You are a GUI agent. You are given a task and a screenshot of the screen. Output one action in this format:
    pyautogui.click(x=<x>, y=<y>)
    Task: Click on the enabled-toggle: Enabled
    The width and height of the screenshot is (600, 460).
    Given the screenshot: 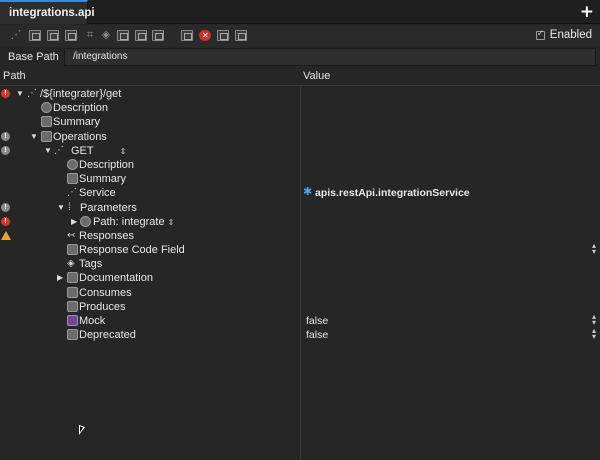 What is the action you would take?
    pyautogui.click(x=563, y=34)
    